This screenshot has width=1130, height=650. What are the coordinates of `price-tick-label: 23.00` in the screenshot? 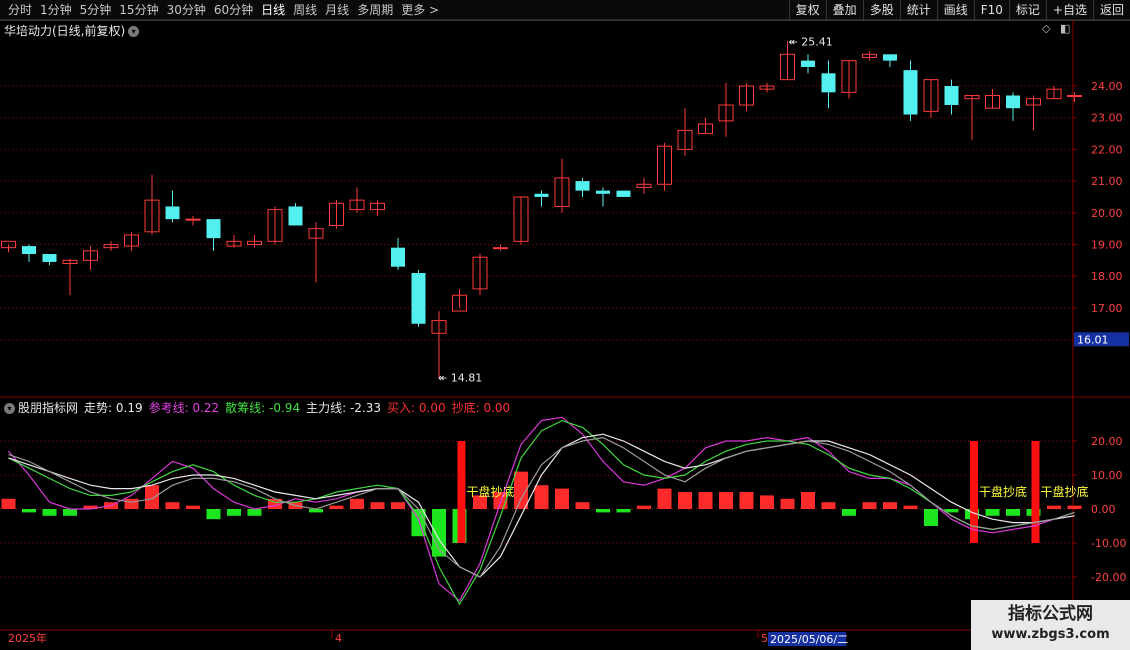 It's located at (1107, 118).